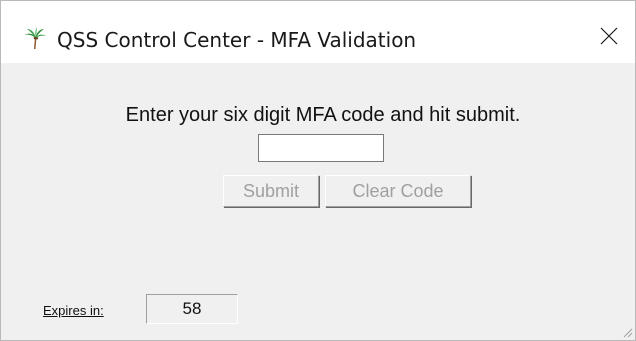 This screenshot has width=636, height=341. Describe the element at coordinates (35, 38) in the screenshot. I see `palm-tree-icon` at that location.